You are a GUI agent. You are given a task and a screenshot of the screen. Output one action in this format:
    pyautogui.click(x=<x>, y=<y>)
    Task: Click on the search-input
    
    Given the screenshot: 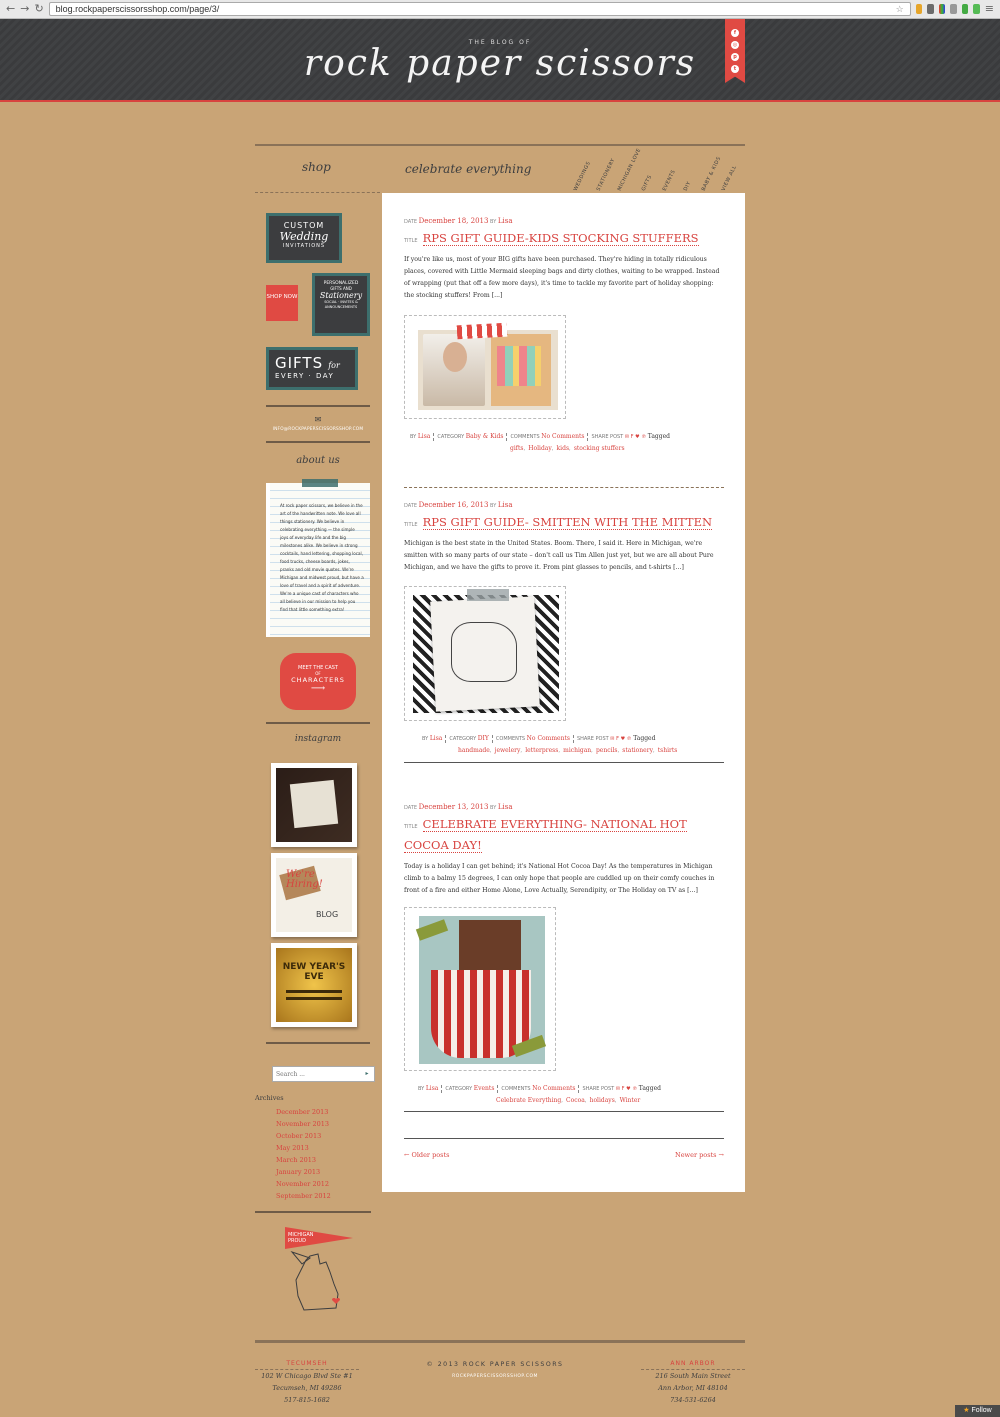 What is the action you would take?
    pyautogui.click(x=316, y=1074)
    